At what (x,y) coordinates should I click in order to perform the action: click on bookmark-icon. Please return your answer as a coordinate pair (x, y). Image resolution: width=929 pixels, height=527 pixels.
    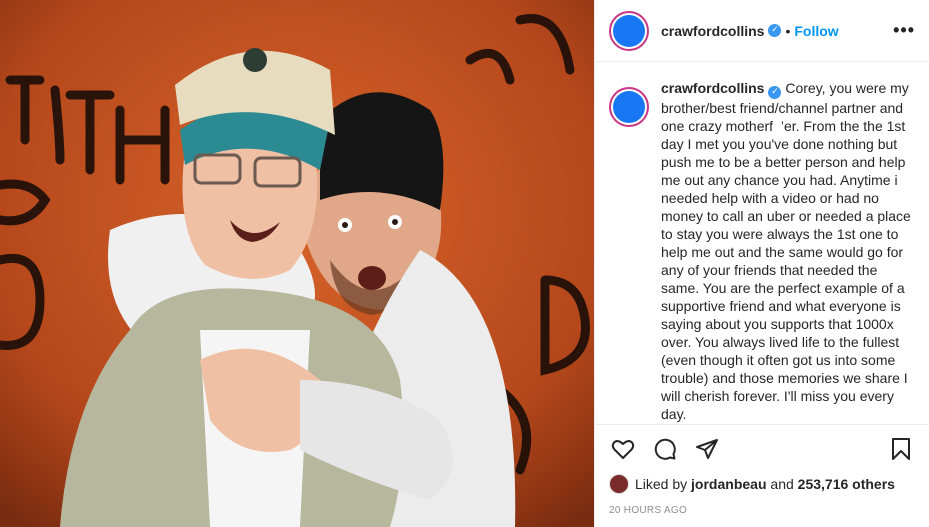
    Looking at the image, I should click on (901, 449).